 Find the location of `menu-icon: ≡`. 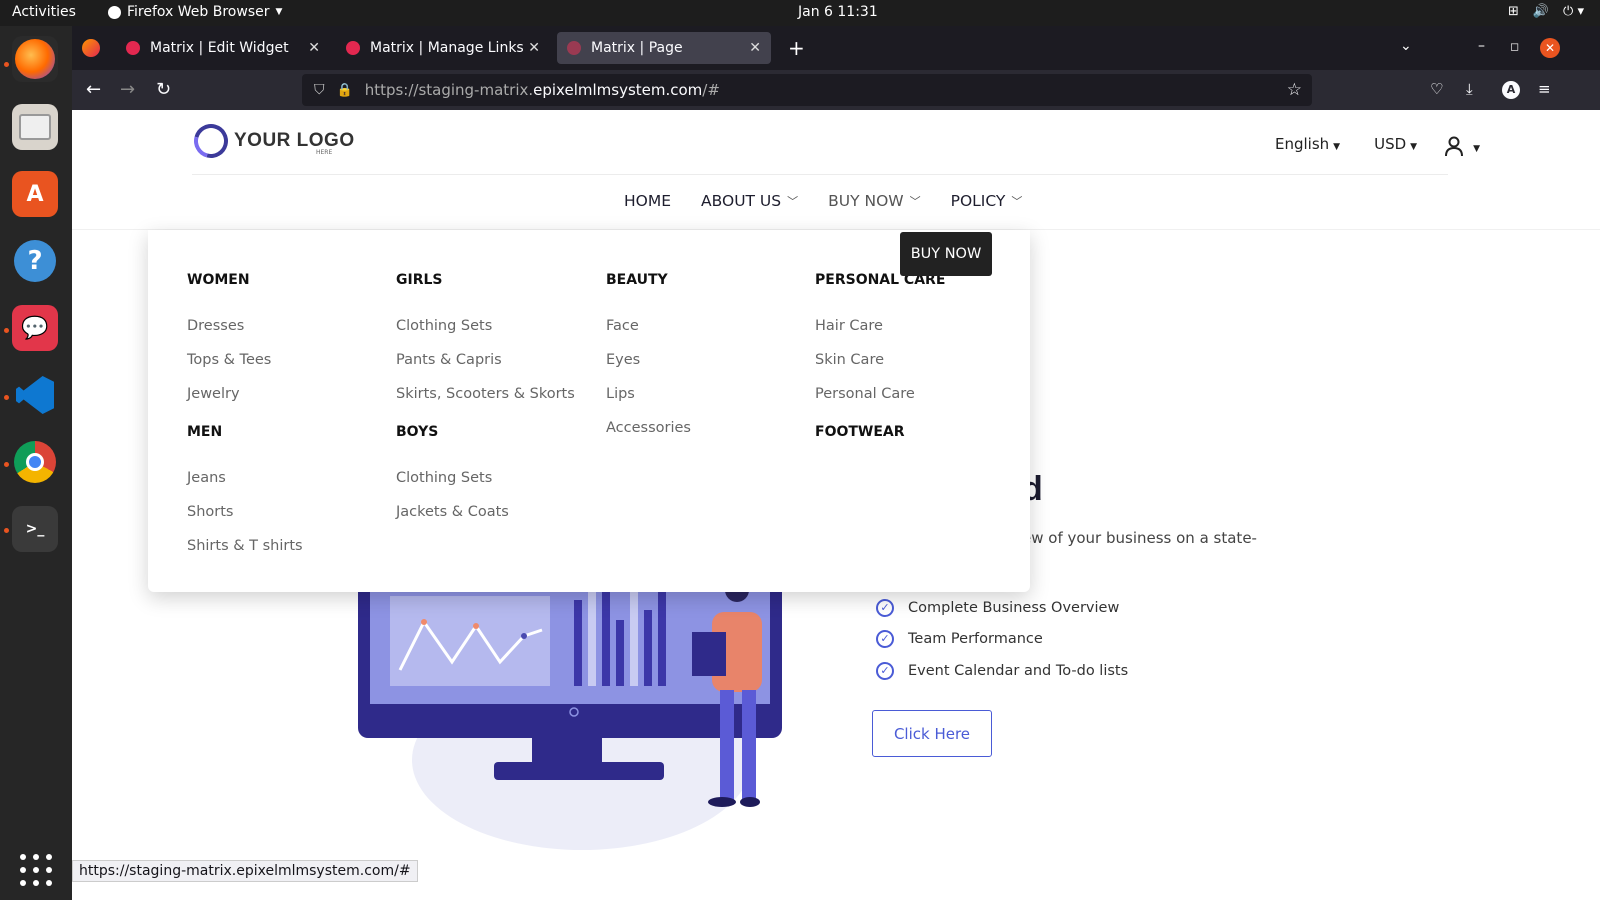

menu-icon: ≡ is located at coordinates (1544, 89).